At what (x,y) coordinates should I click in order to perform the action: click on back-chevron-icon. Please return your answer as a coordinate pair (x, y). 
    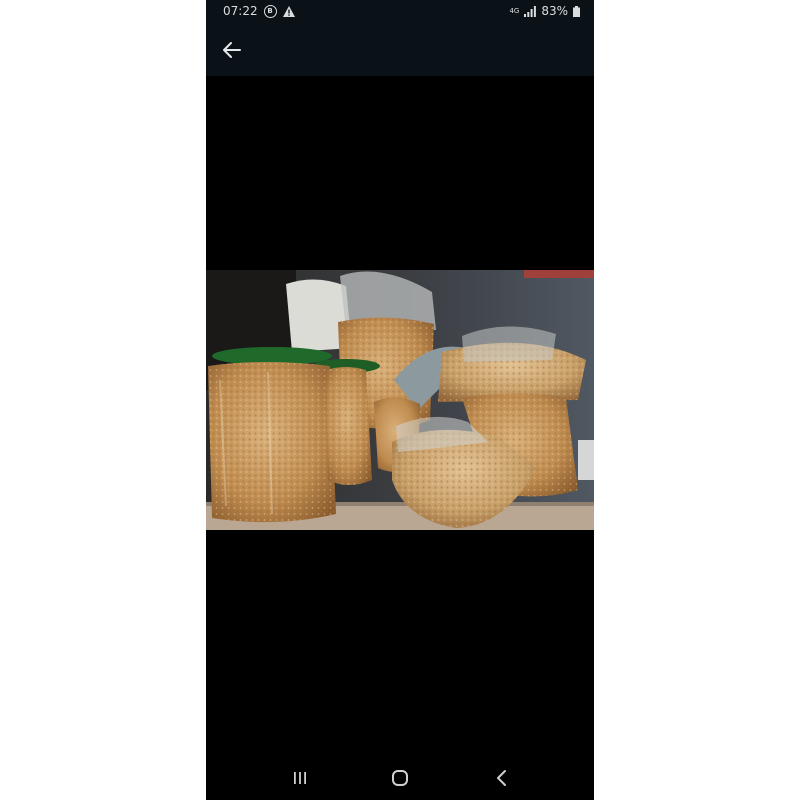
    Looking at the image, I should click on (502, 778).